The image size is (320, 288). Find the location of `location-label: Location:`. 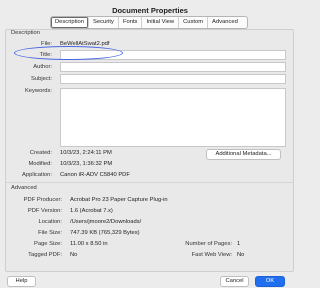

location-label: Location: is located at coordinates (50, 222).